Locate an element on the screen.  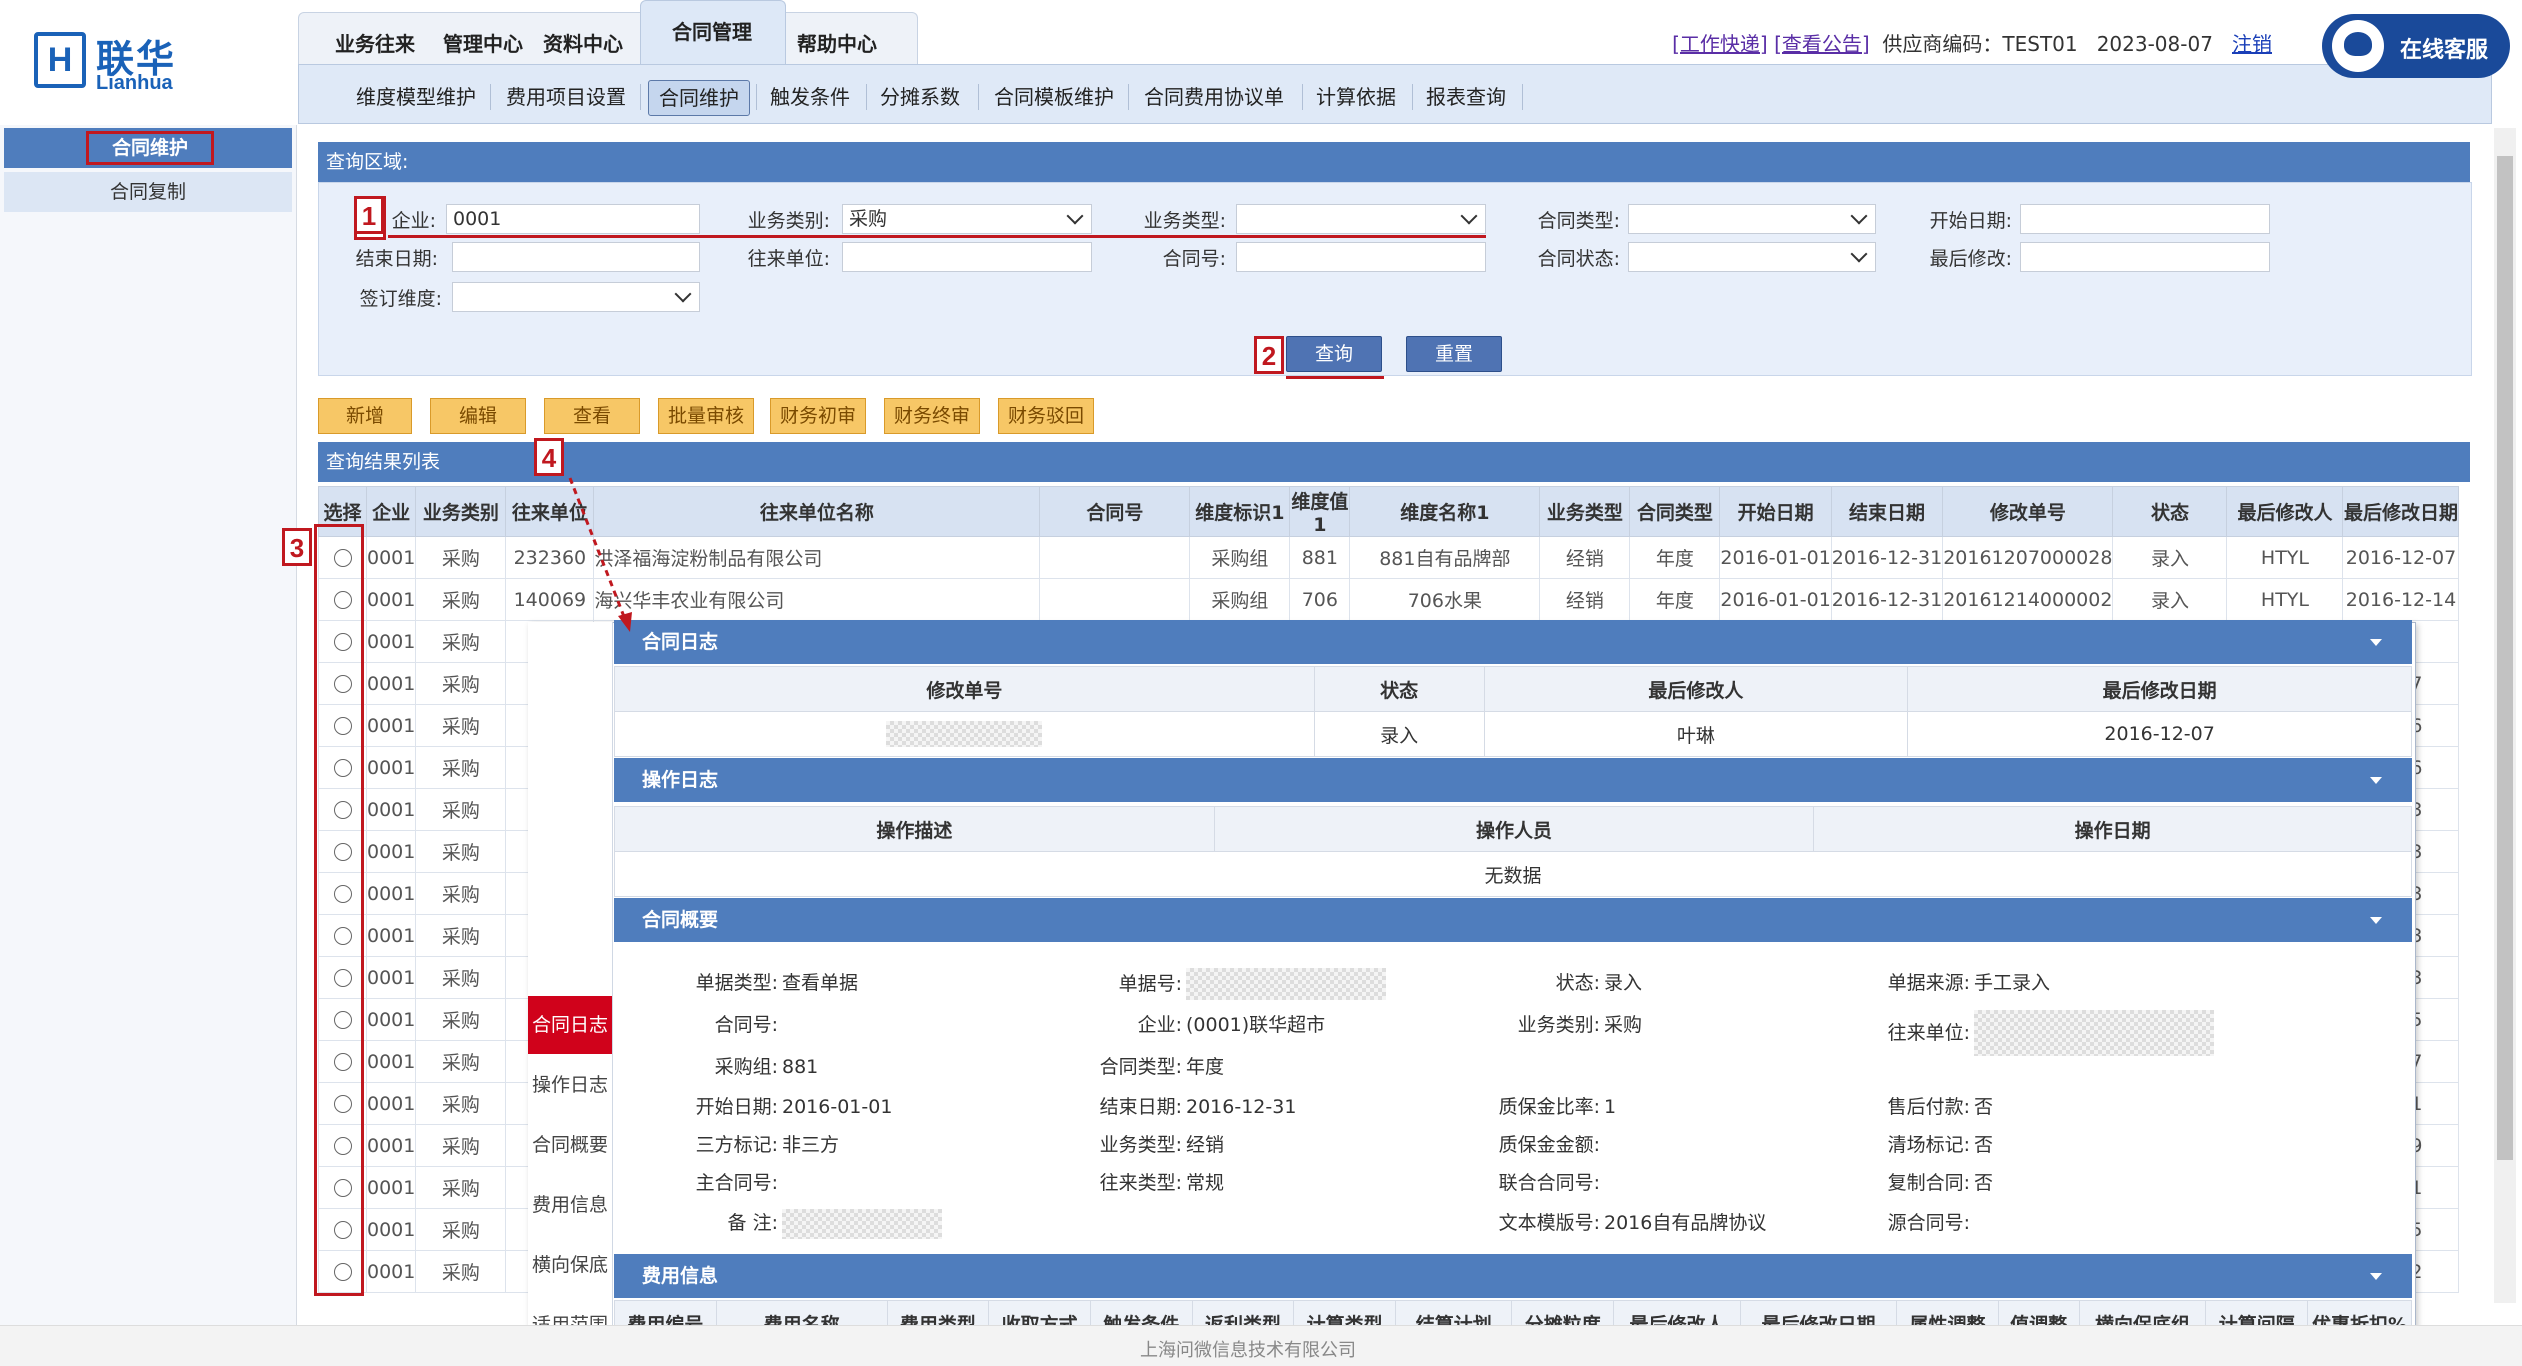
notice-link: [查看公告] is located at coordinates (1822, 44).